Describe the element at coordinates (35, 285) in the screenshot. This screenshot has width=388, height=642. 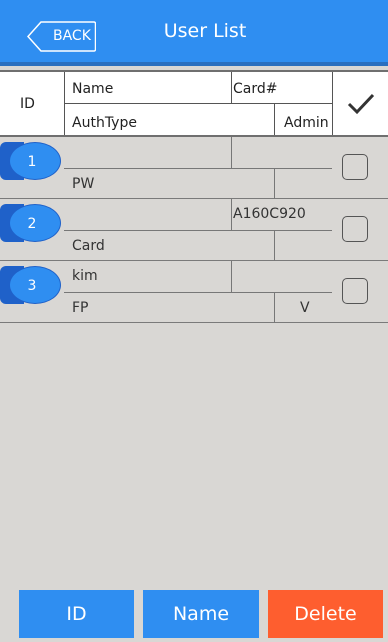
I see `user-id: 3` at that location.